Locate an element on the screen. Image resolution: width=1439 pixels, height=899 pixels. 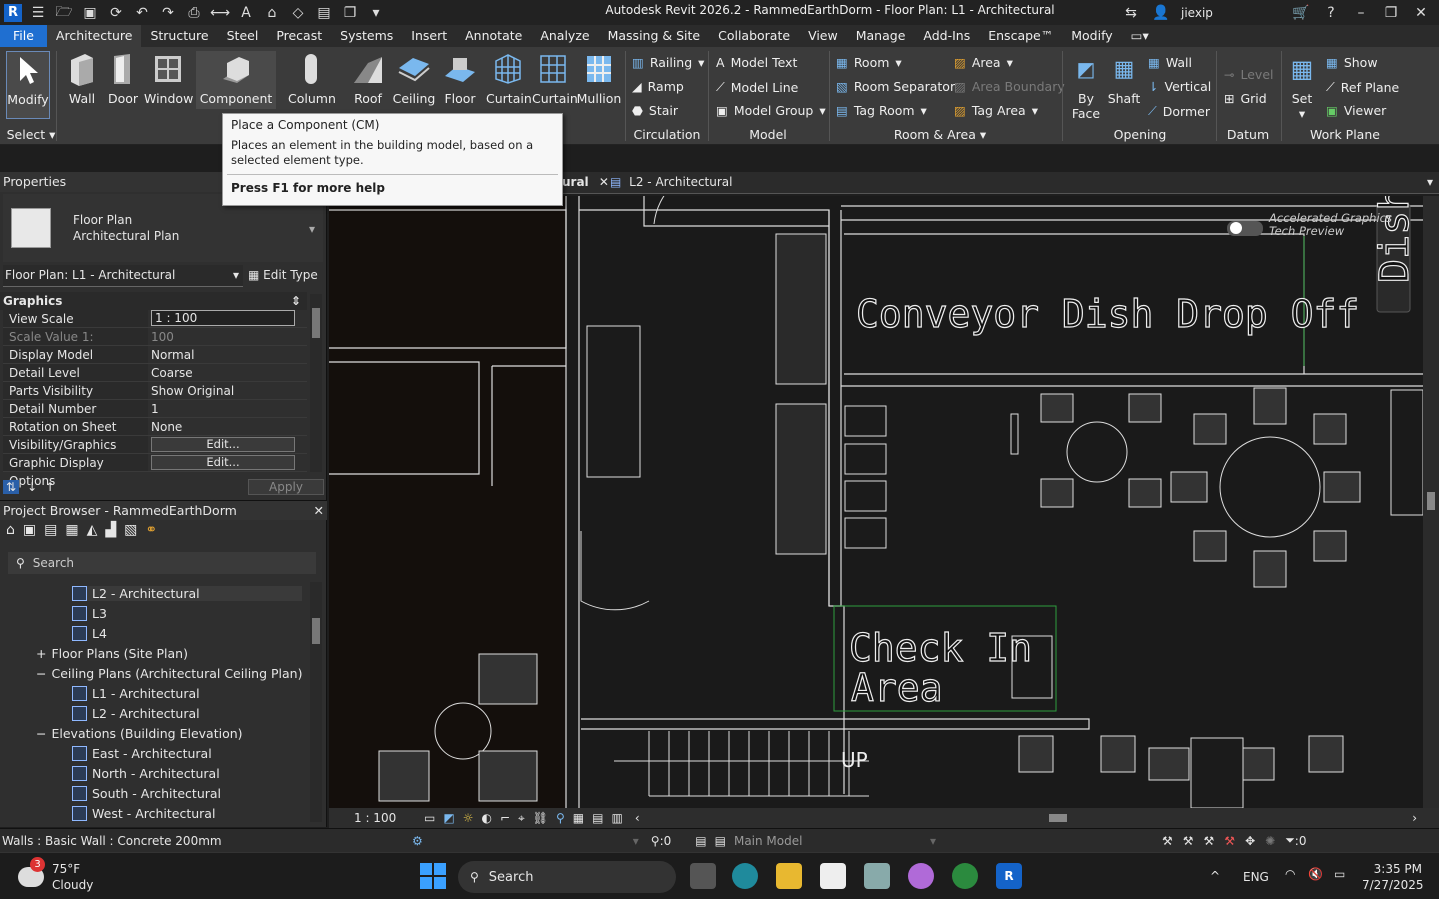
browser-views-icon: ▣ is located at coordinates (29, 532).